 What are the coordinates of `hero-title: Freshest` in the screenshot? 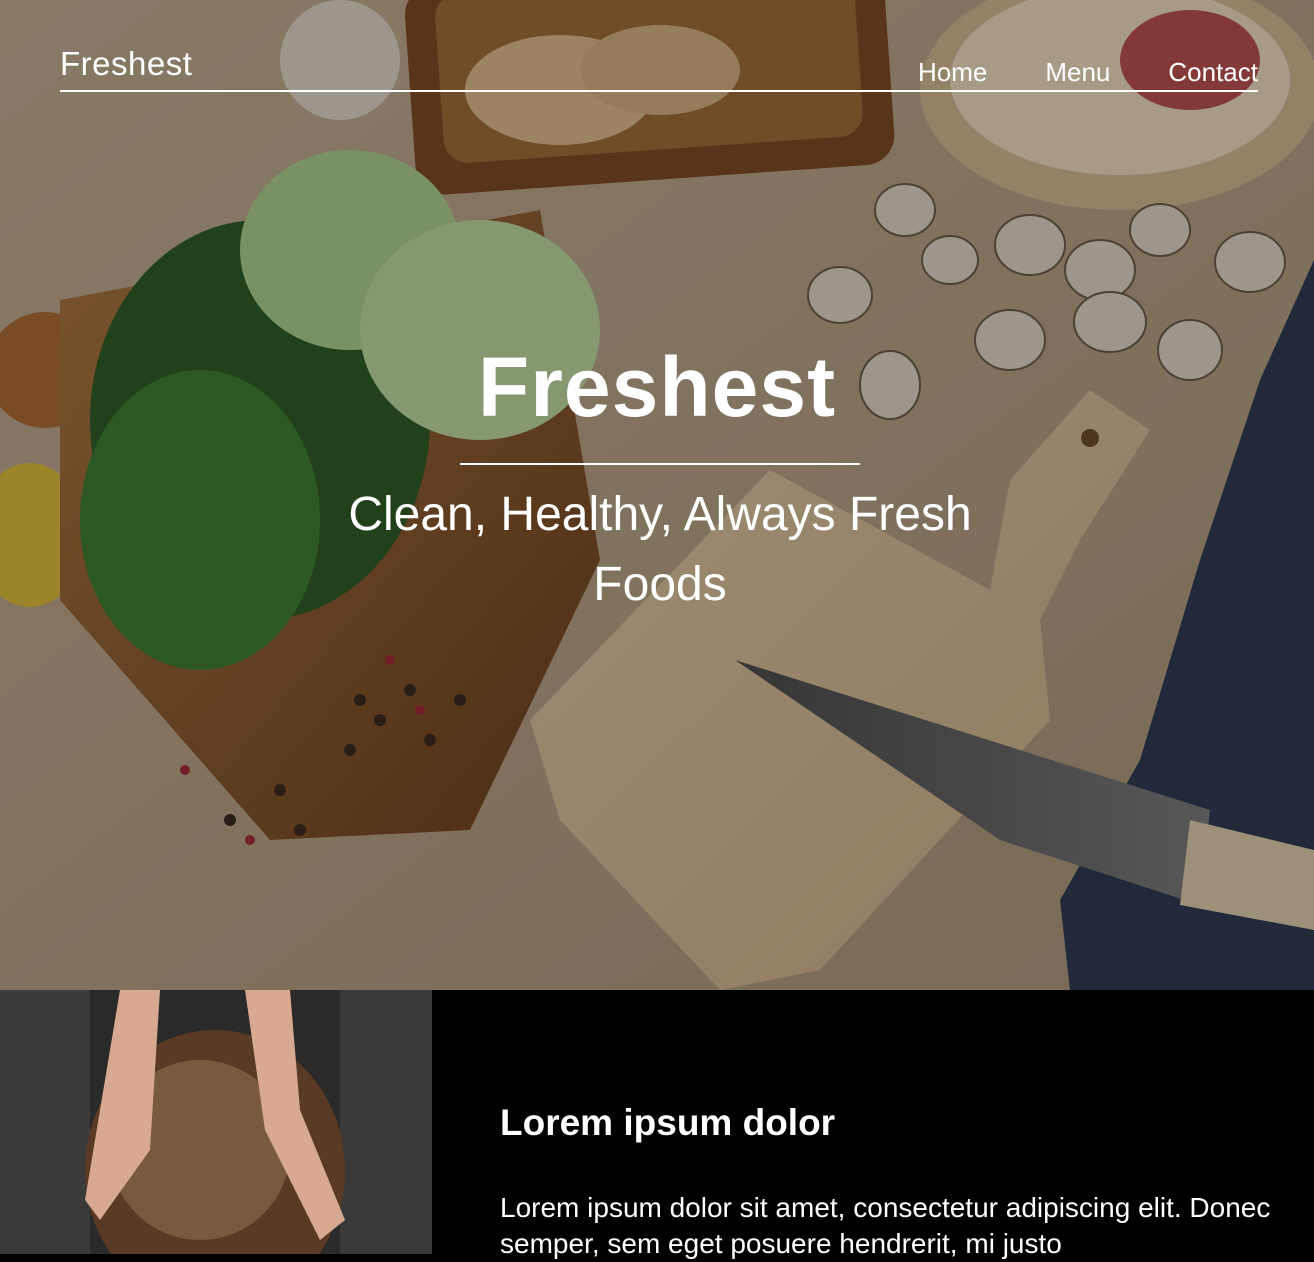 It's located at (657, 387).